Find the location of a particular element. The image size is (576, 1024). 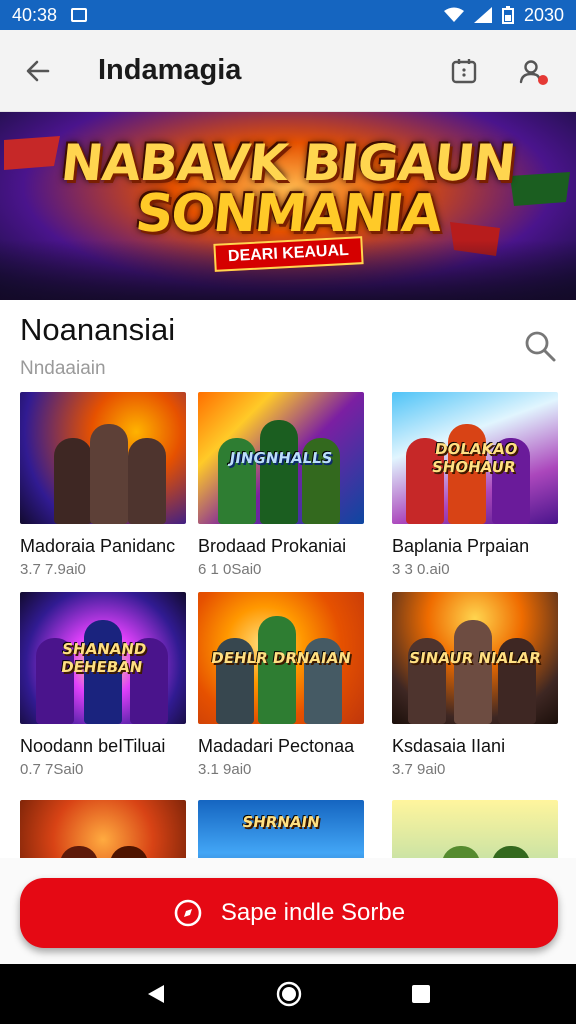

section-header: Noanansiai Nndaaiain is located at coordinates (290, 347).